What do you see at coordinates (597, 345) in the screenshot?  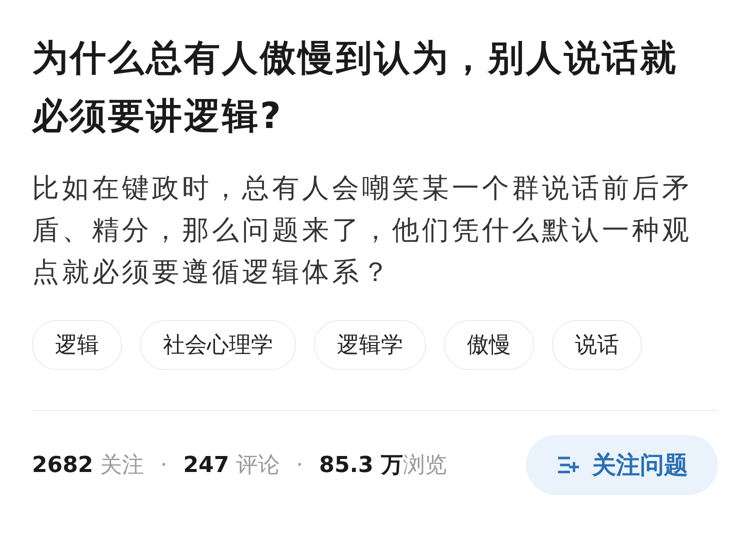 I see `tag: 说话` at bounding box center [597, 345].